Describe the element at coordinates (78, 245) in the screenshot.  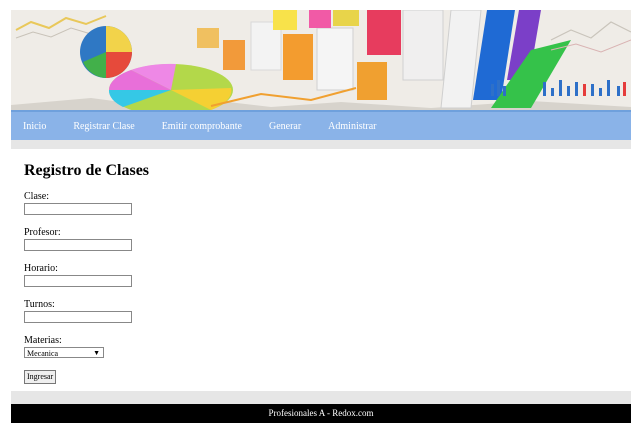
I see `profesor-input` at that location.